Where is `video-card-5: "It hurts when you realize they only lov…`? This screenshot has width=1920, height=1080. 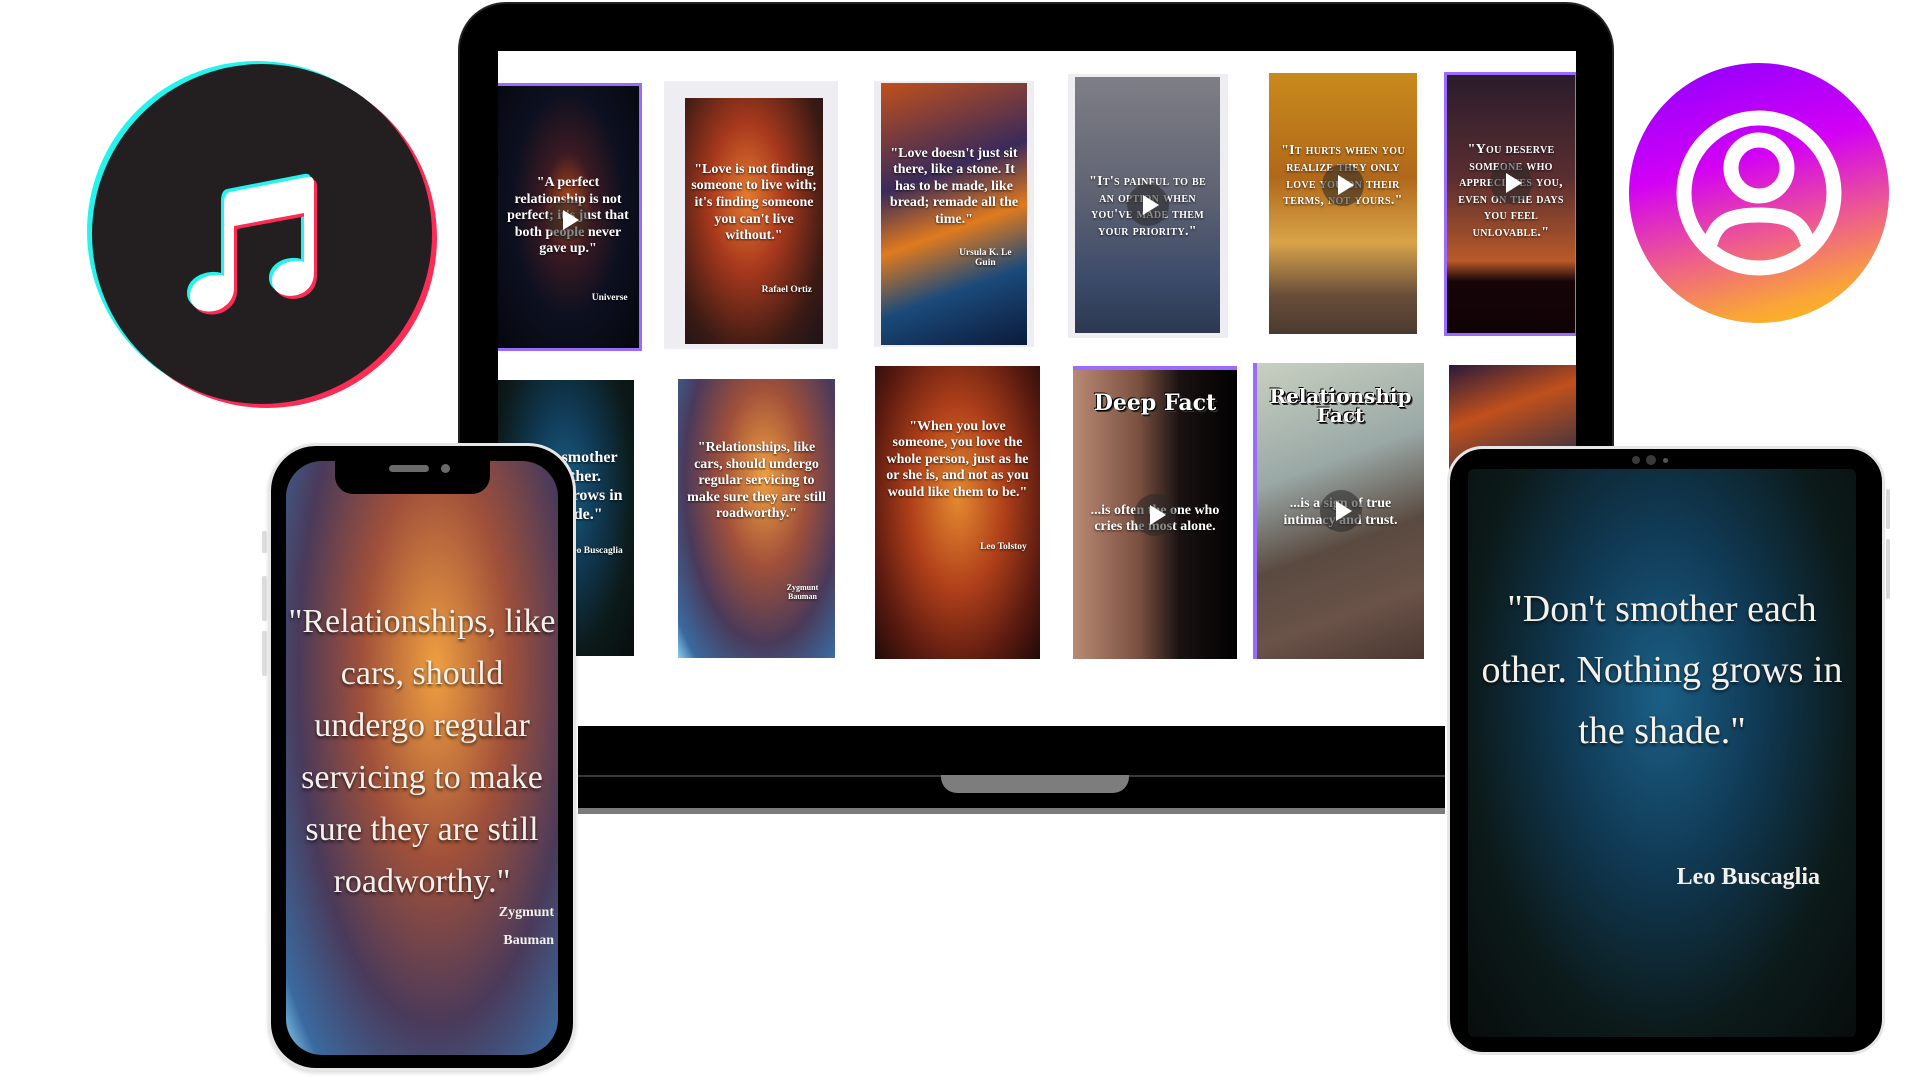
video-card-5: "It hurts when you realize they only lov… is located at coordinates (1343, 203).